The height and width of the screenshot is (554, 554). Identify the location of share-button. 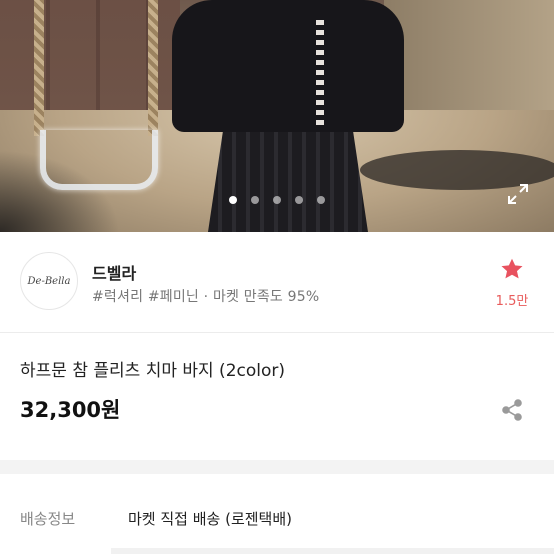
(512, 410).